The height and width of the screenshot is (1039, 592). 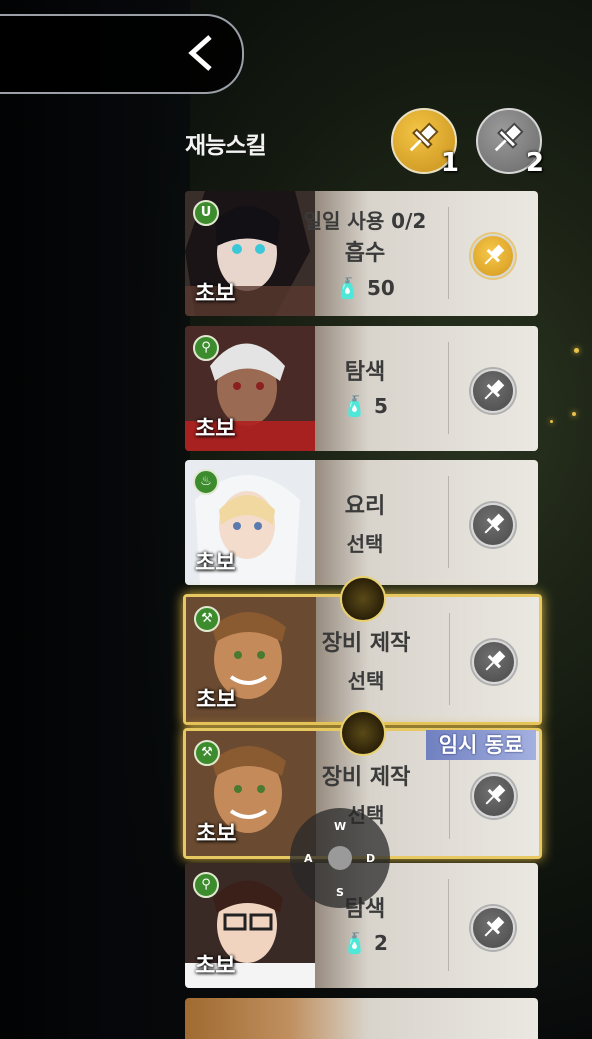 What do you see at coordinates (340, 826) in the screenshot?
I see `key-w: W` at bounding box center [340, 826].